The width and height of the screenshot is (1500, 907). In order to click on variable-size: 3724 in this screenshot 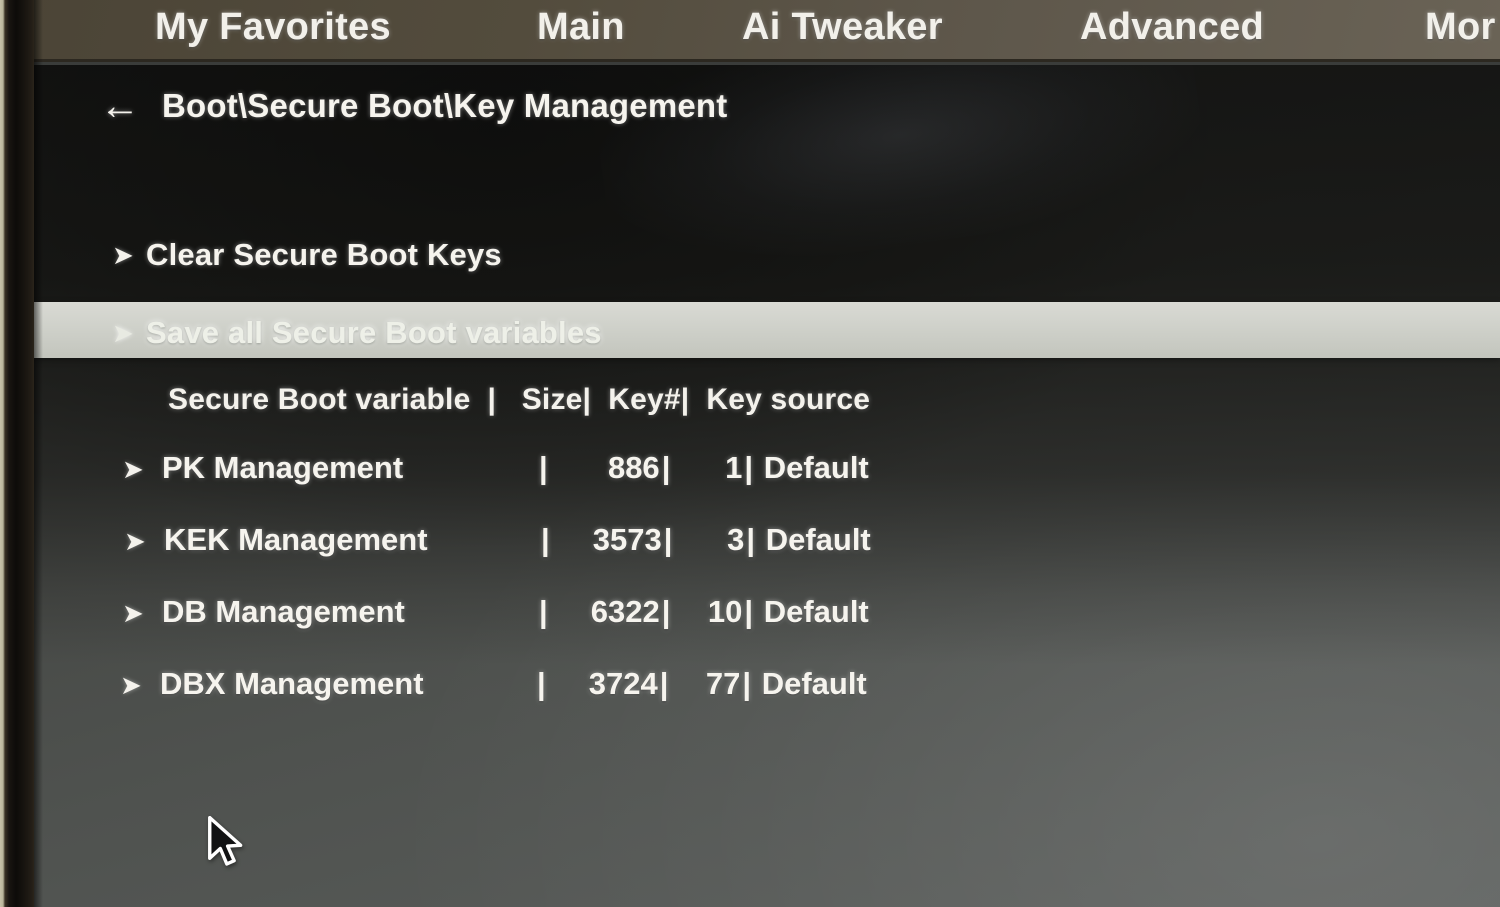, I will do `click(623, 683)`.